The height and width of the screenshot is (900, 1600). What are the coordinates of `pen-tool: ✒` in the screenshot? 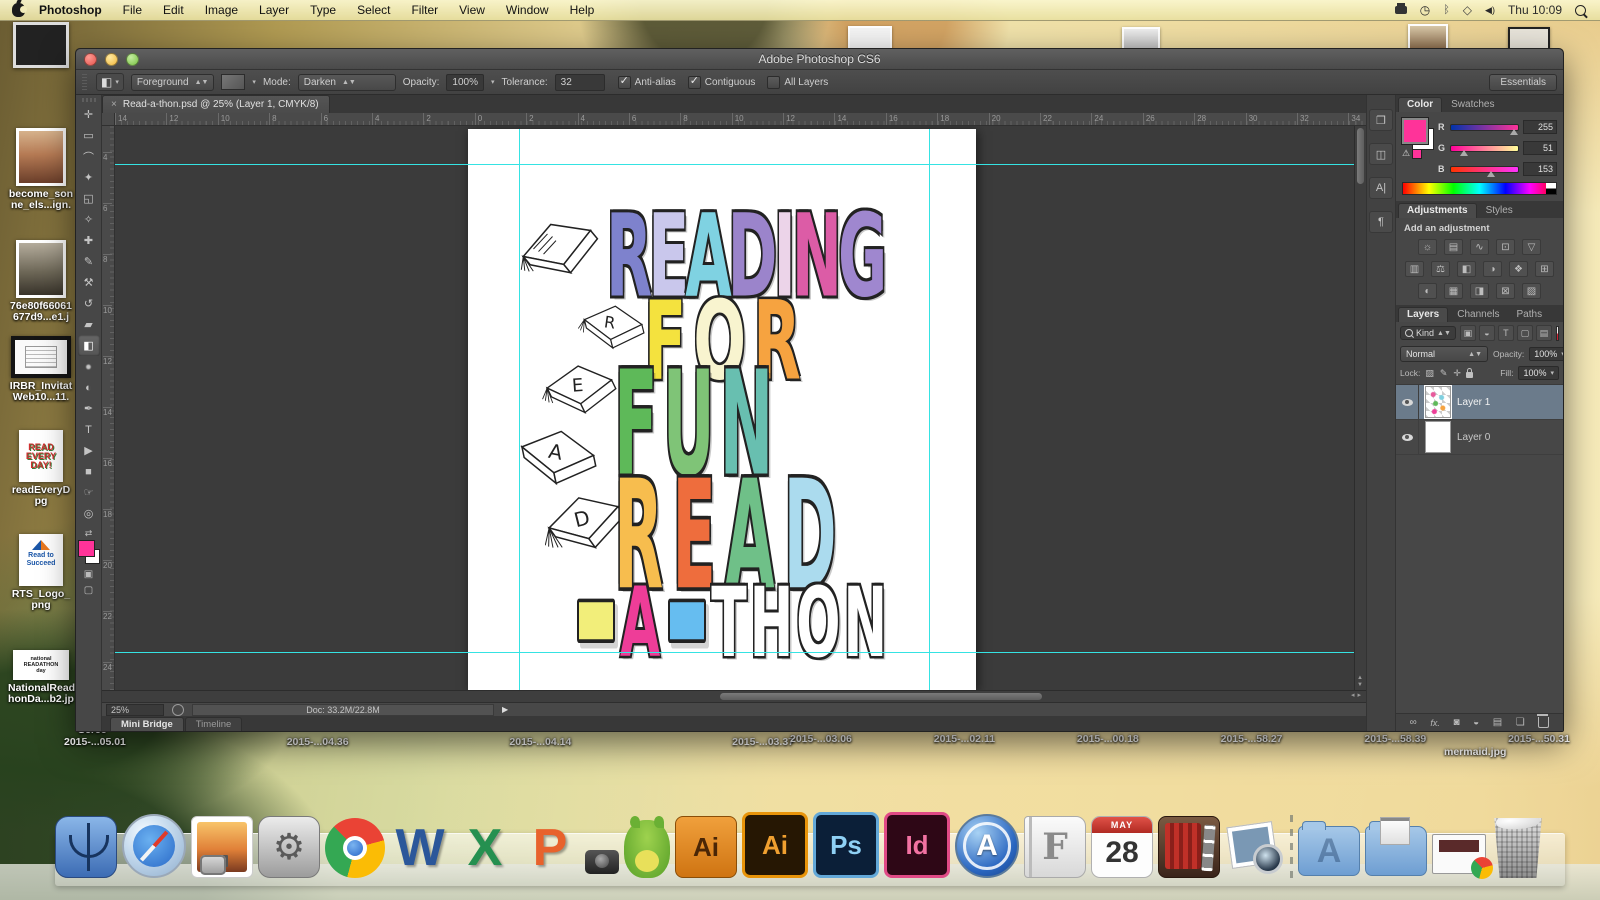 It's located at (89, 408).